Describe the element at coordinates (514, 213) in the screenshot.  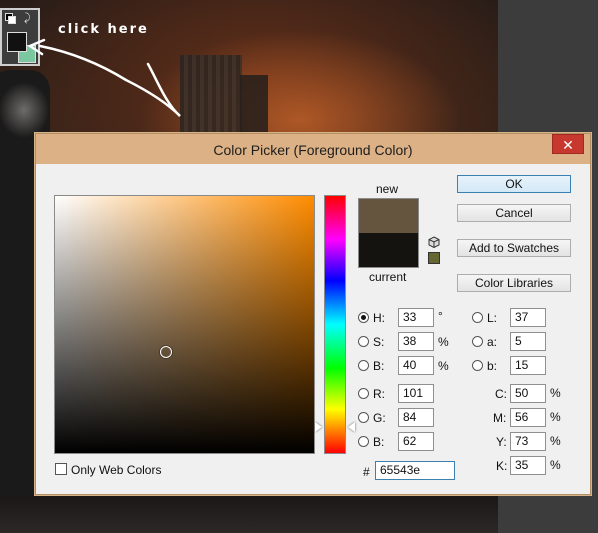
I see `cancel-button: Cancel` at that location.